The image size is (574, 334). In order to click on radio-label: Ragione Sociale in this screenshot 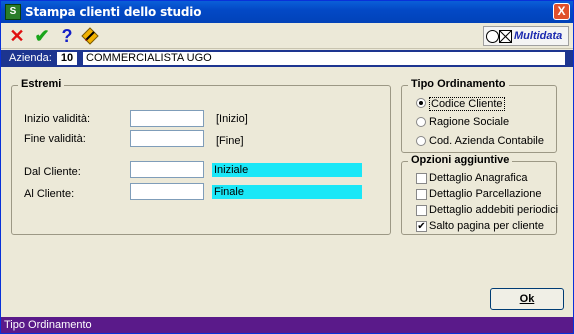, I will do `click(469, 122)`.